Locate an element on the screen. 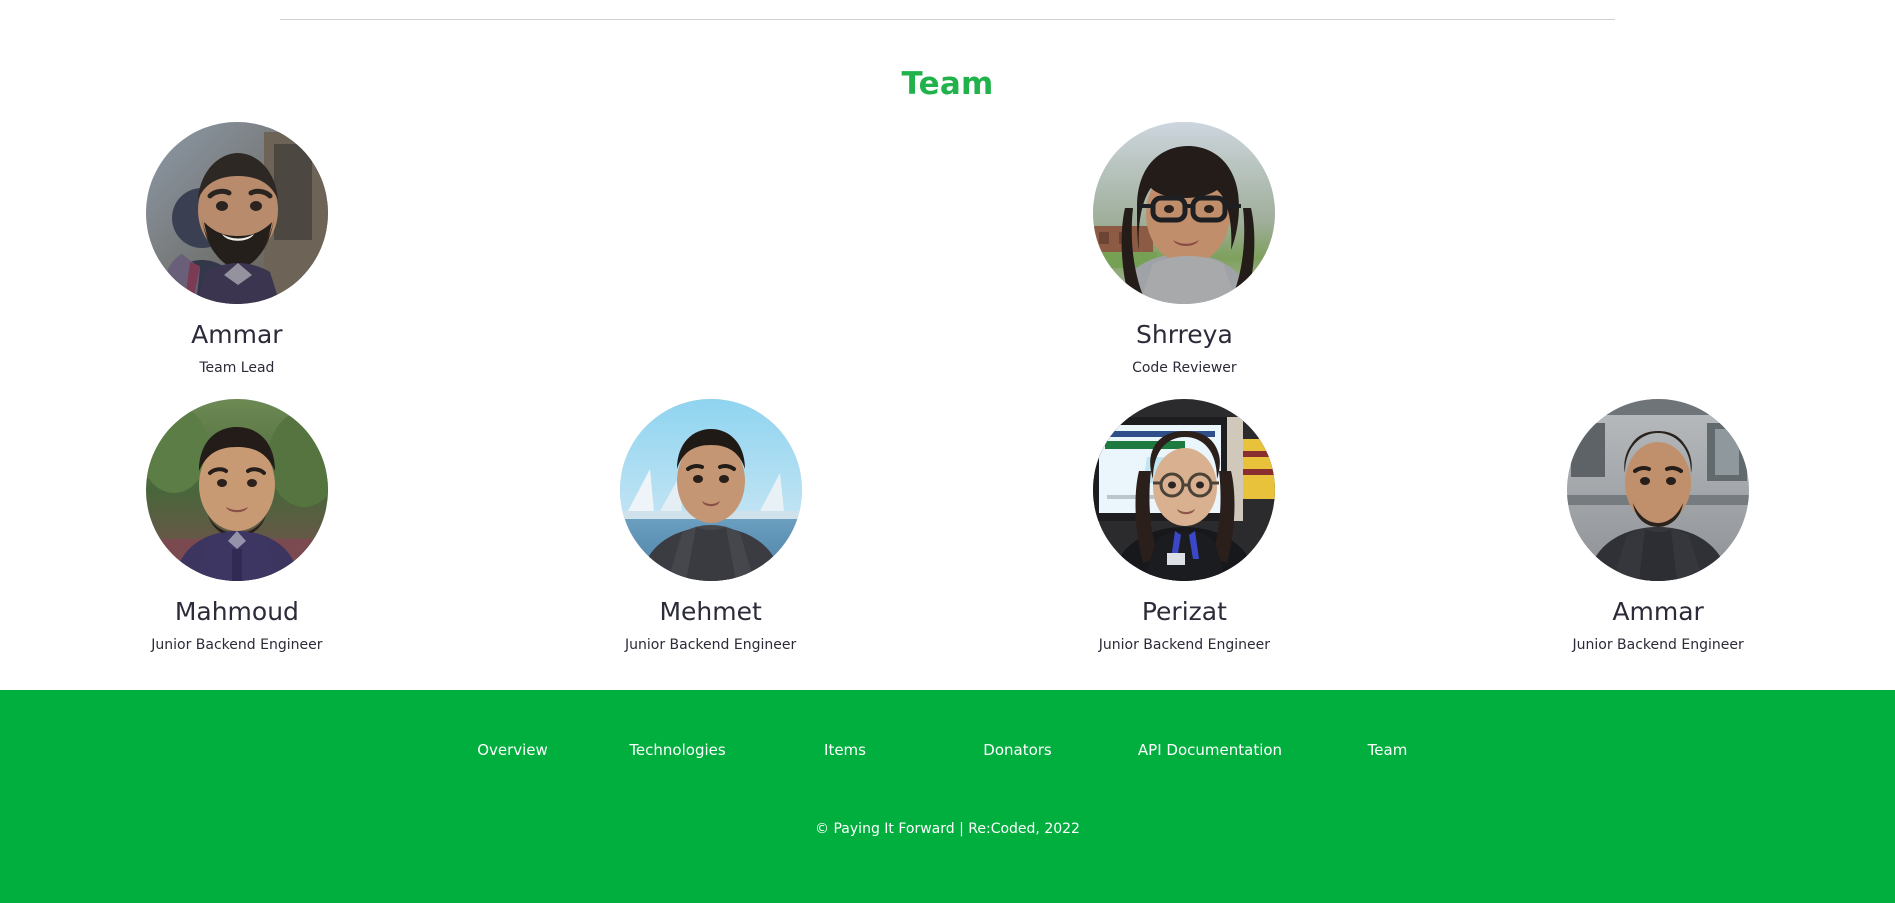 This screenshot has width=1895, height=903. member-name: Perizat is located at coordinates (1184, 611).